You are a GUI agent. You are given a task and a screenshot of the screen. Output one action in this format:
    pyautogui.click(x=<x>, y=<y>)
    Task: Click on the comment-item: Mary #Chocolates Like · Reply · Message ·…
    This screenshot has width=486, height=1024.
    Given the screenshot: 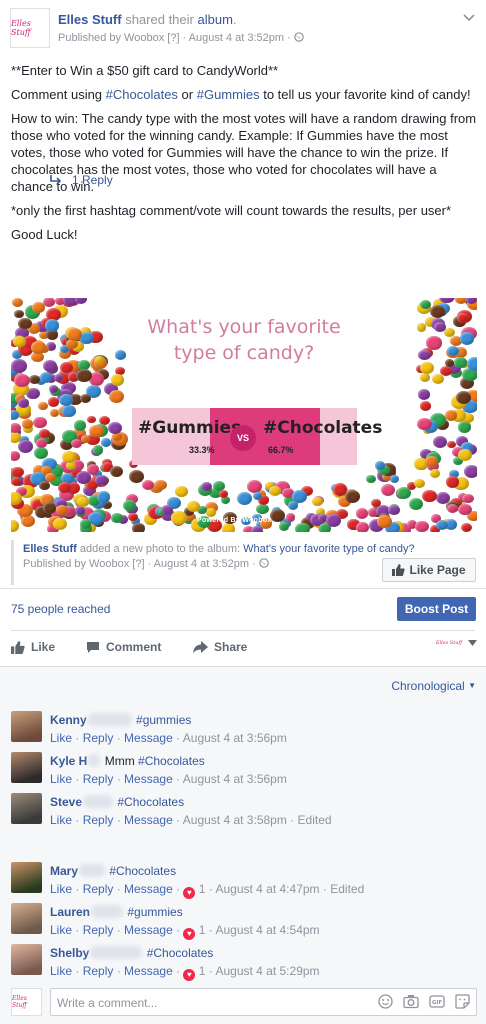 What is the action you would take?
    pyautogui.click(x=244, y=882)
    